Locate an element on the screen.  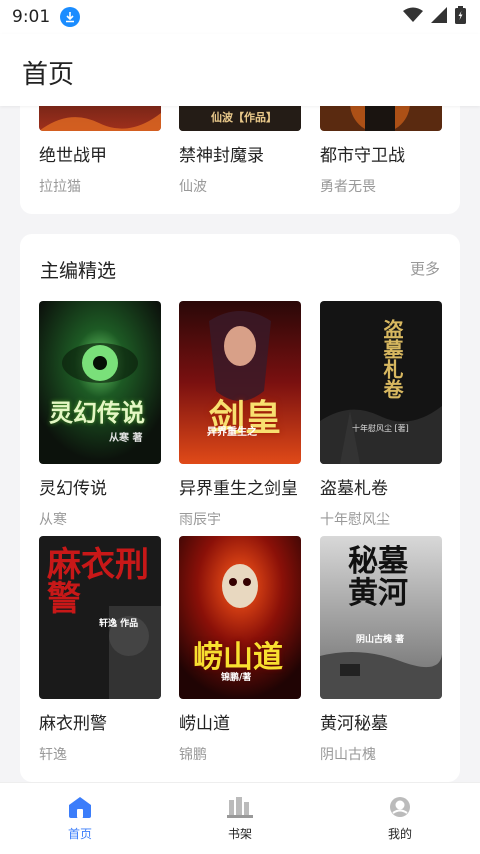
book-author: 勇者无畏 is located at coordinates (348, 187).